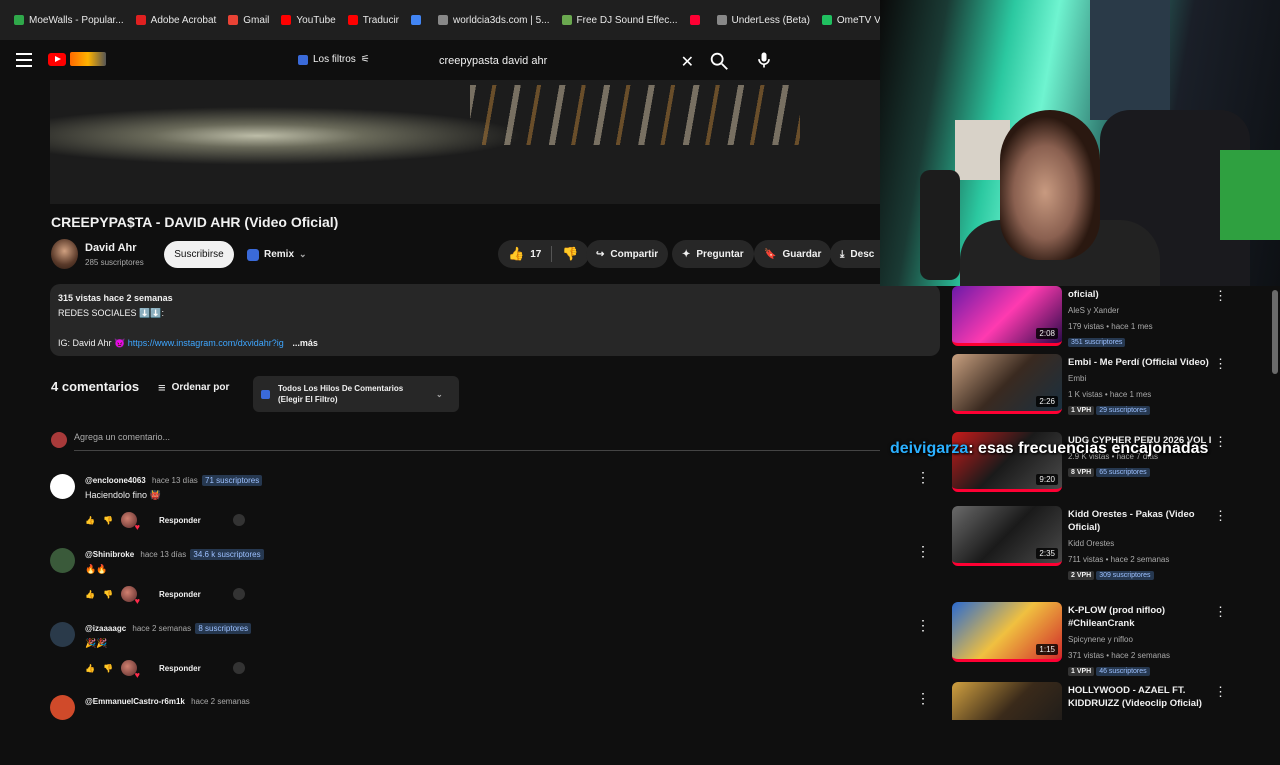 Image resolution: width=1280 pixels, height=765 pixels. What do you see at coordinates (248, 20) in the screenshot?
I see `bookmark-item: Gmail` at bounding box center [248, 20].